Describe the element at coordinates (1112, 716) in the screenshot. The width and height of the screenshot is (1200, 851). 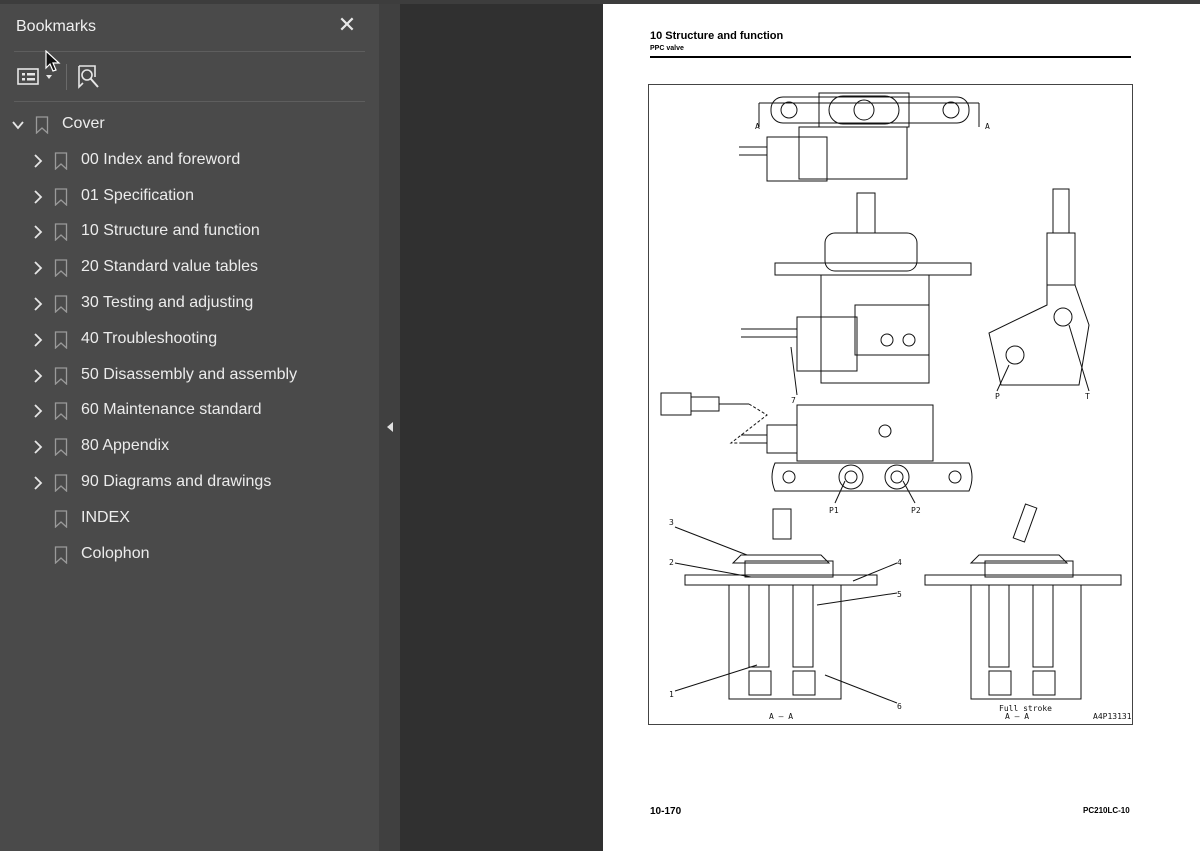
I see `figure-code: A4P13131` at that location.